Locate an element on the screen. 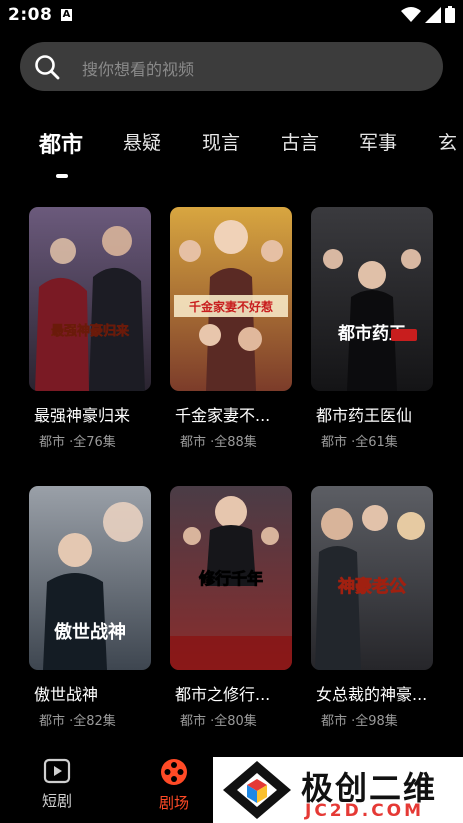  poster-title: 神豪老公 is located at coordinates (372, 586).